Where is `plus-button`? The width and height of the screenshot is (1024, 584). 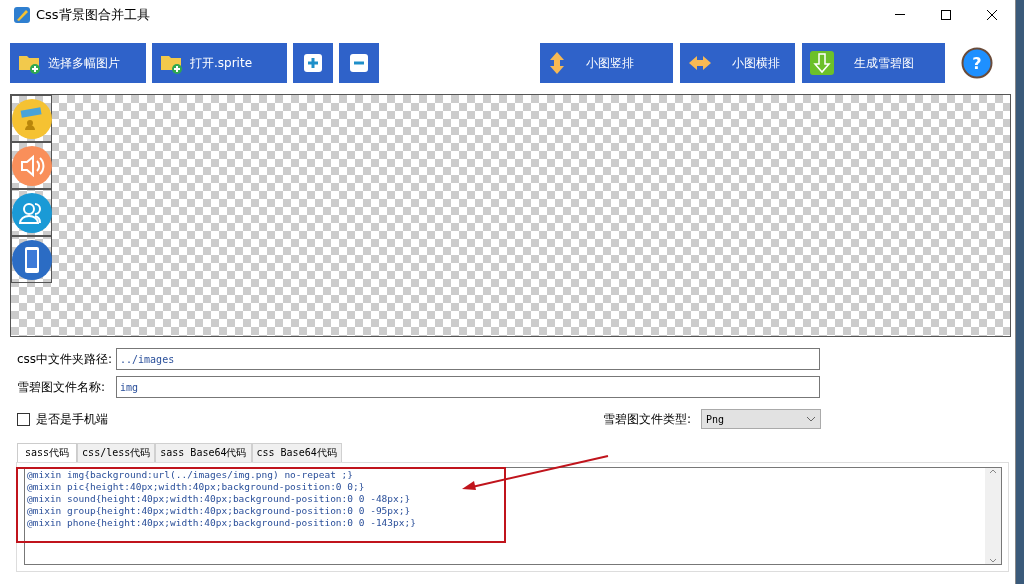
plus-button is located at coordinates (313, 63).